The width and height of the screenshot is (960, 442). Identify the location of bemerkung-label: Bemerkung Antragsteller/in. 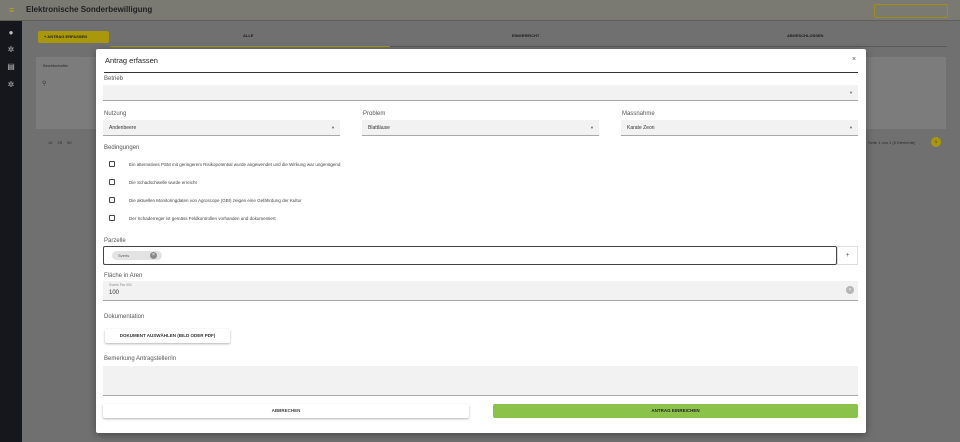
(140, 359).